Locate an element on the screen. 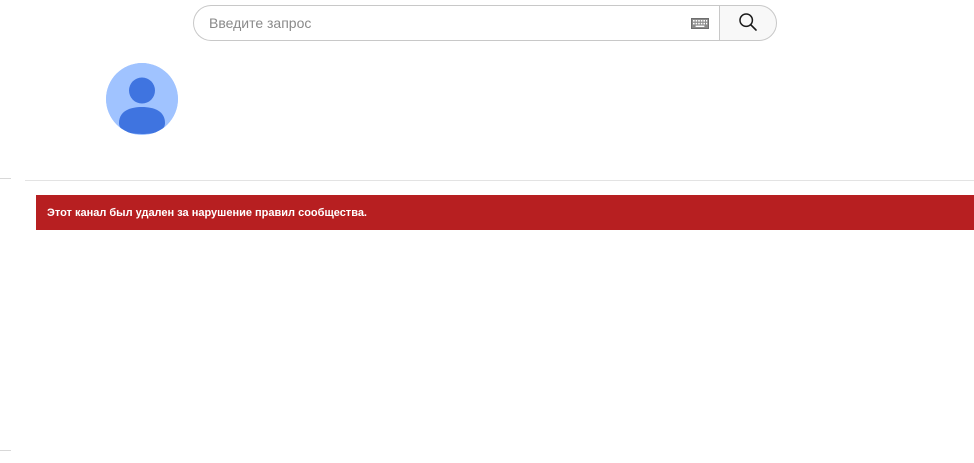 Image resolution: width=974 pixels, height=463 pixels. search-bar is located at coordinates (485, 23).